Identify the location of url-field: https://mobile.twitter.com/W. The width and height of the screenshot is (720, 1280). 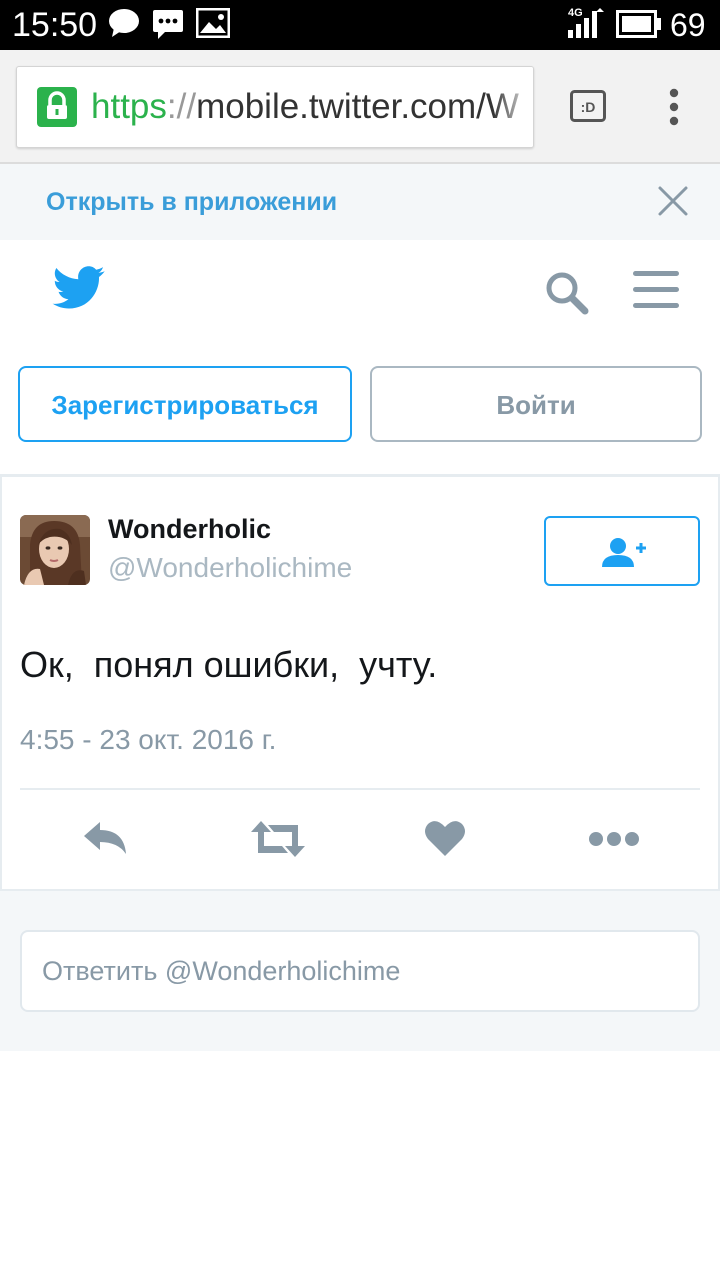
(275, 107).